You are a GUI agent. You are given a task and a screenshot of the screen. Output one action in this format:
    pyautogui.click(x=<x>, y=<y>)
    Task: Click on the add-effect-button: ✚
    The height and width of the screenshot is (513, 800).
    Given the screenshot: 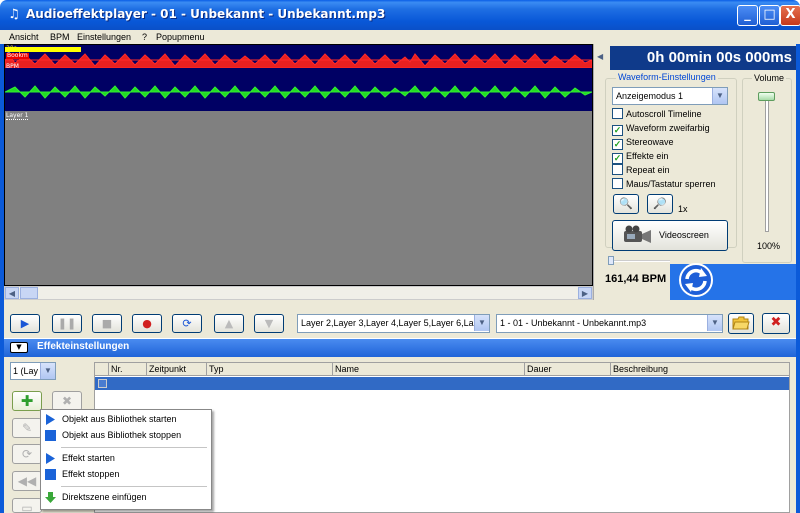 What is the action you would take?
    pyautogui.click(x=27, y=401)
    